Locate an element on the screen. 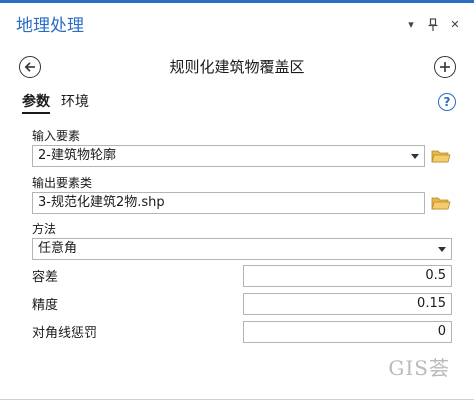  tolerance-input: 0.5 is located at coordinates (347, 276).